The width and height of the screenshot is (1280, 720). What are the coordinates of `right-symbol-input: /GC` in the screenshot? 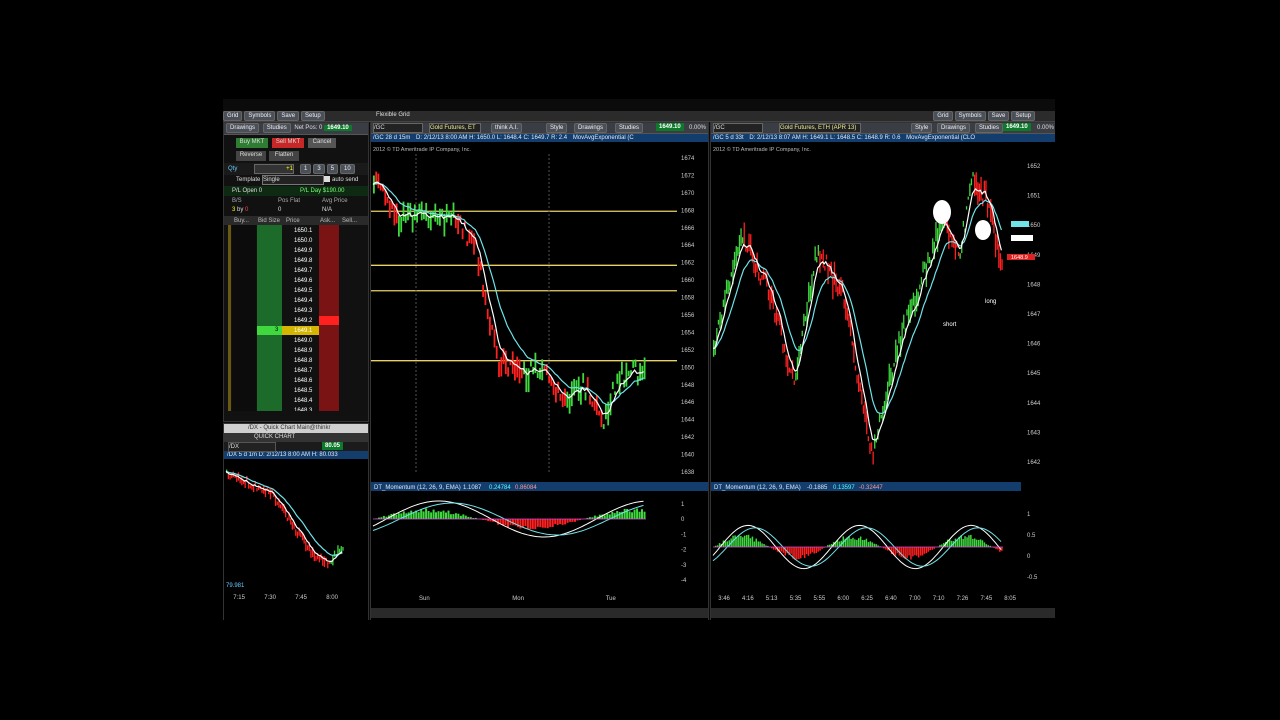 It's located at (738, 128).